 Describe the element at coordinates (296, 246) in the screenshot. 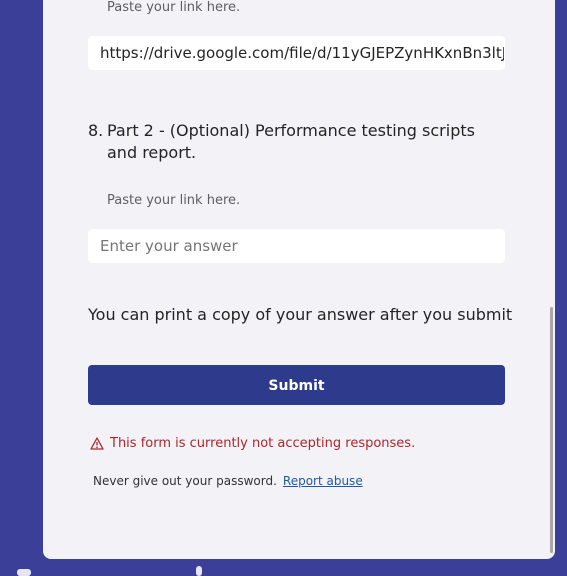

I see `question-8-answer-input` at that location.